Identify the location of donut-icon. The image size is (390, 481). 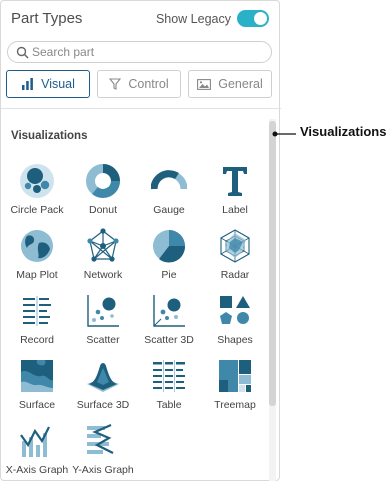
(103, 181).